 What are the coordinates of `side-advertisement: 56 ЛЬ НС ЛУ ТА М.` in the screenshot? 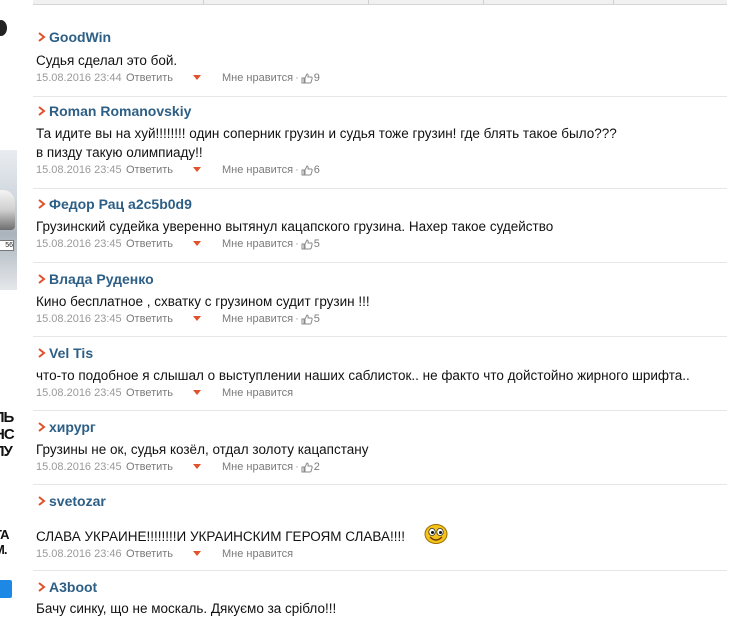 It's located at (8, 318).